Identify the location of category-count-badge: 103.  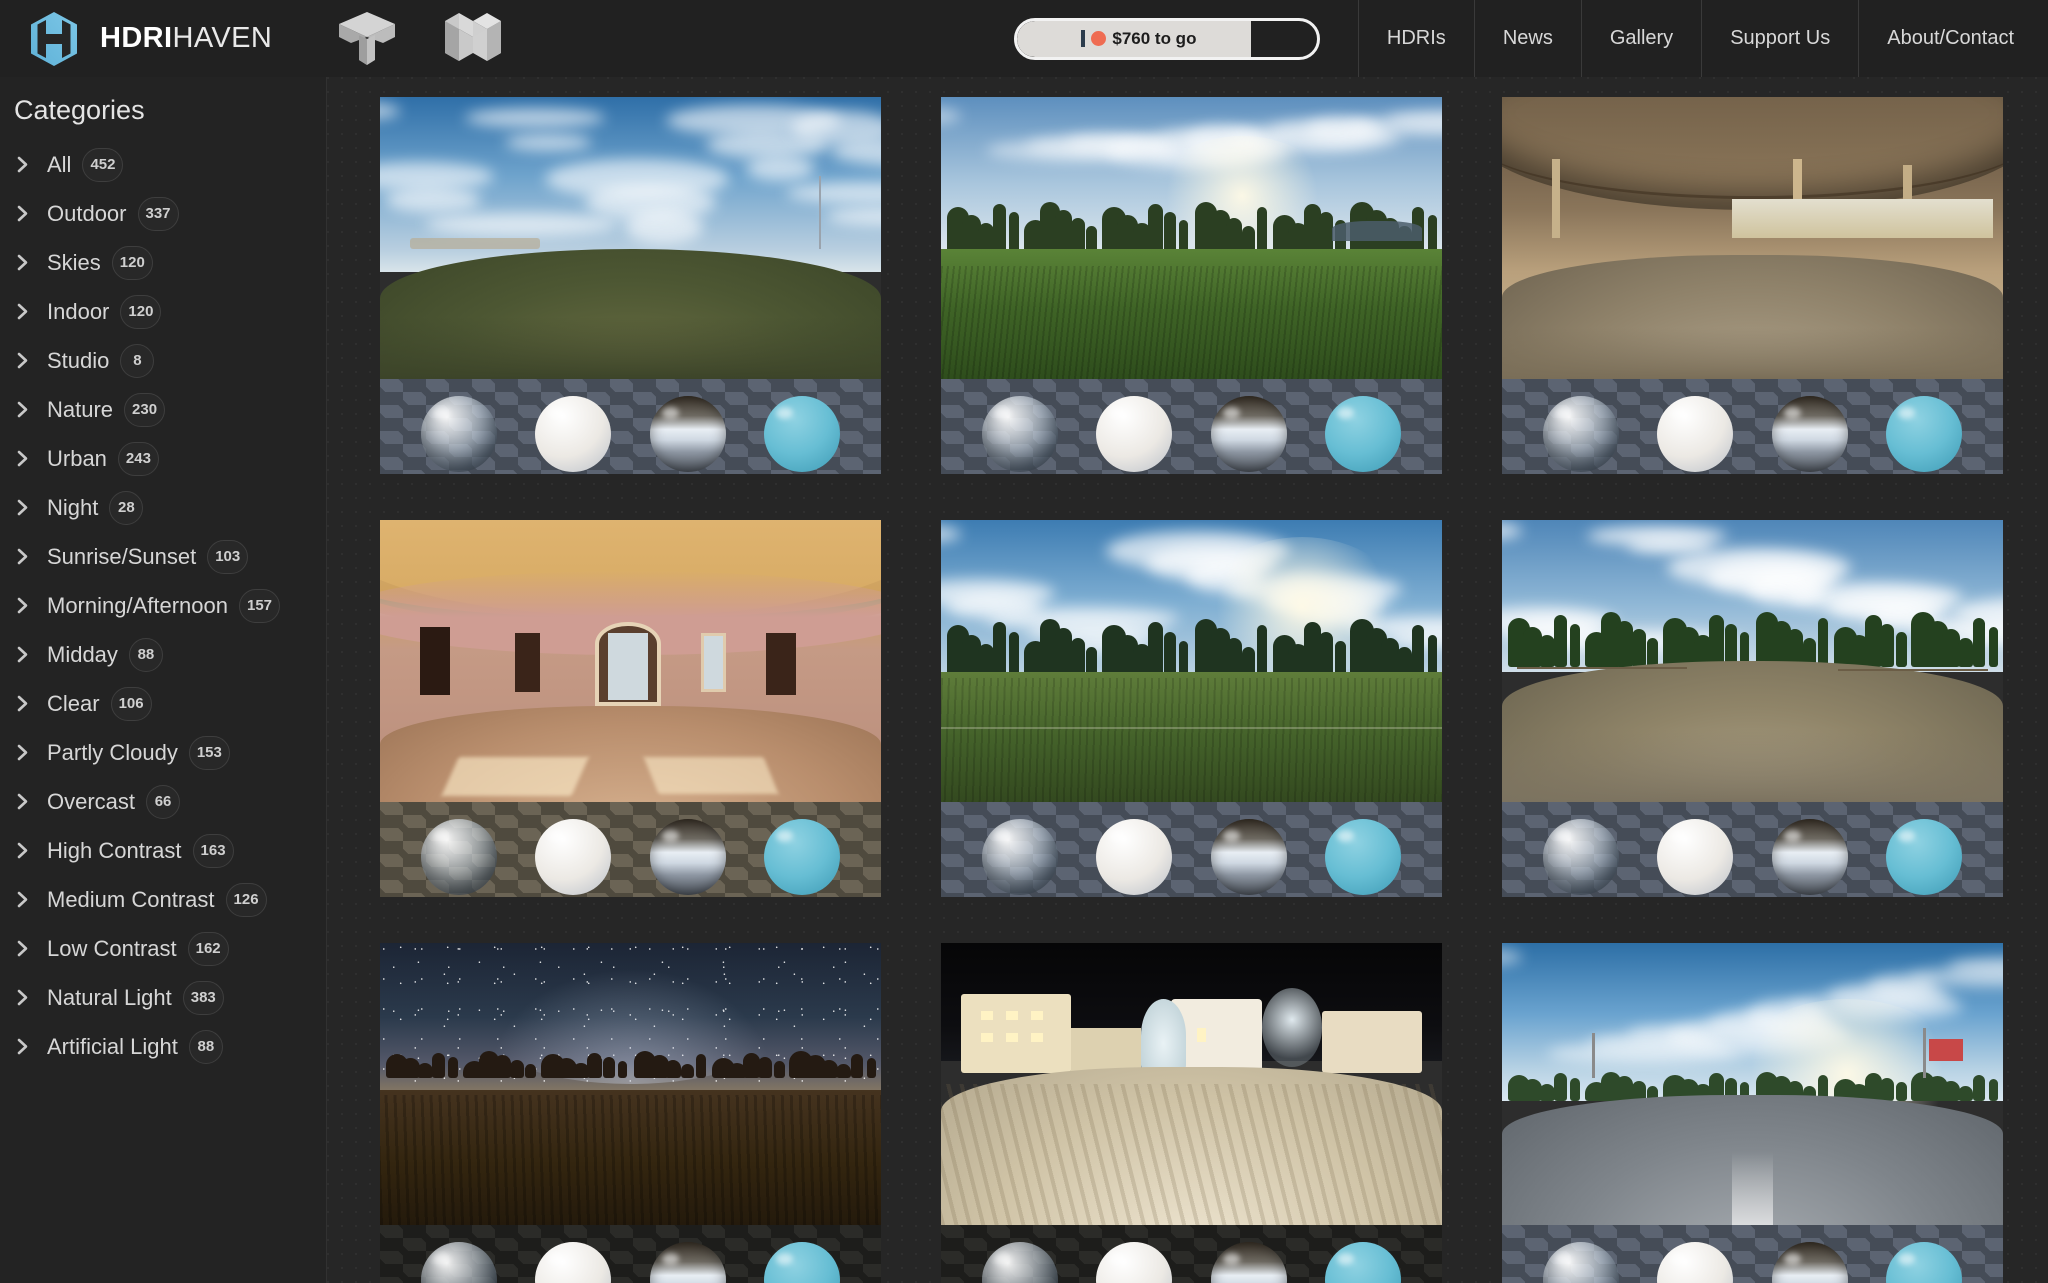
(228, 556).